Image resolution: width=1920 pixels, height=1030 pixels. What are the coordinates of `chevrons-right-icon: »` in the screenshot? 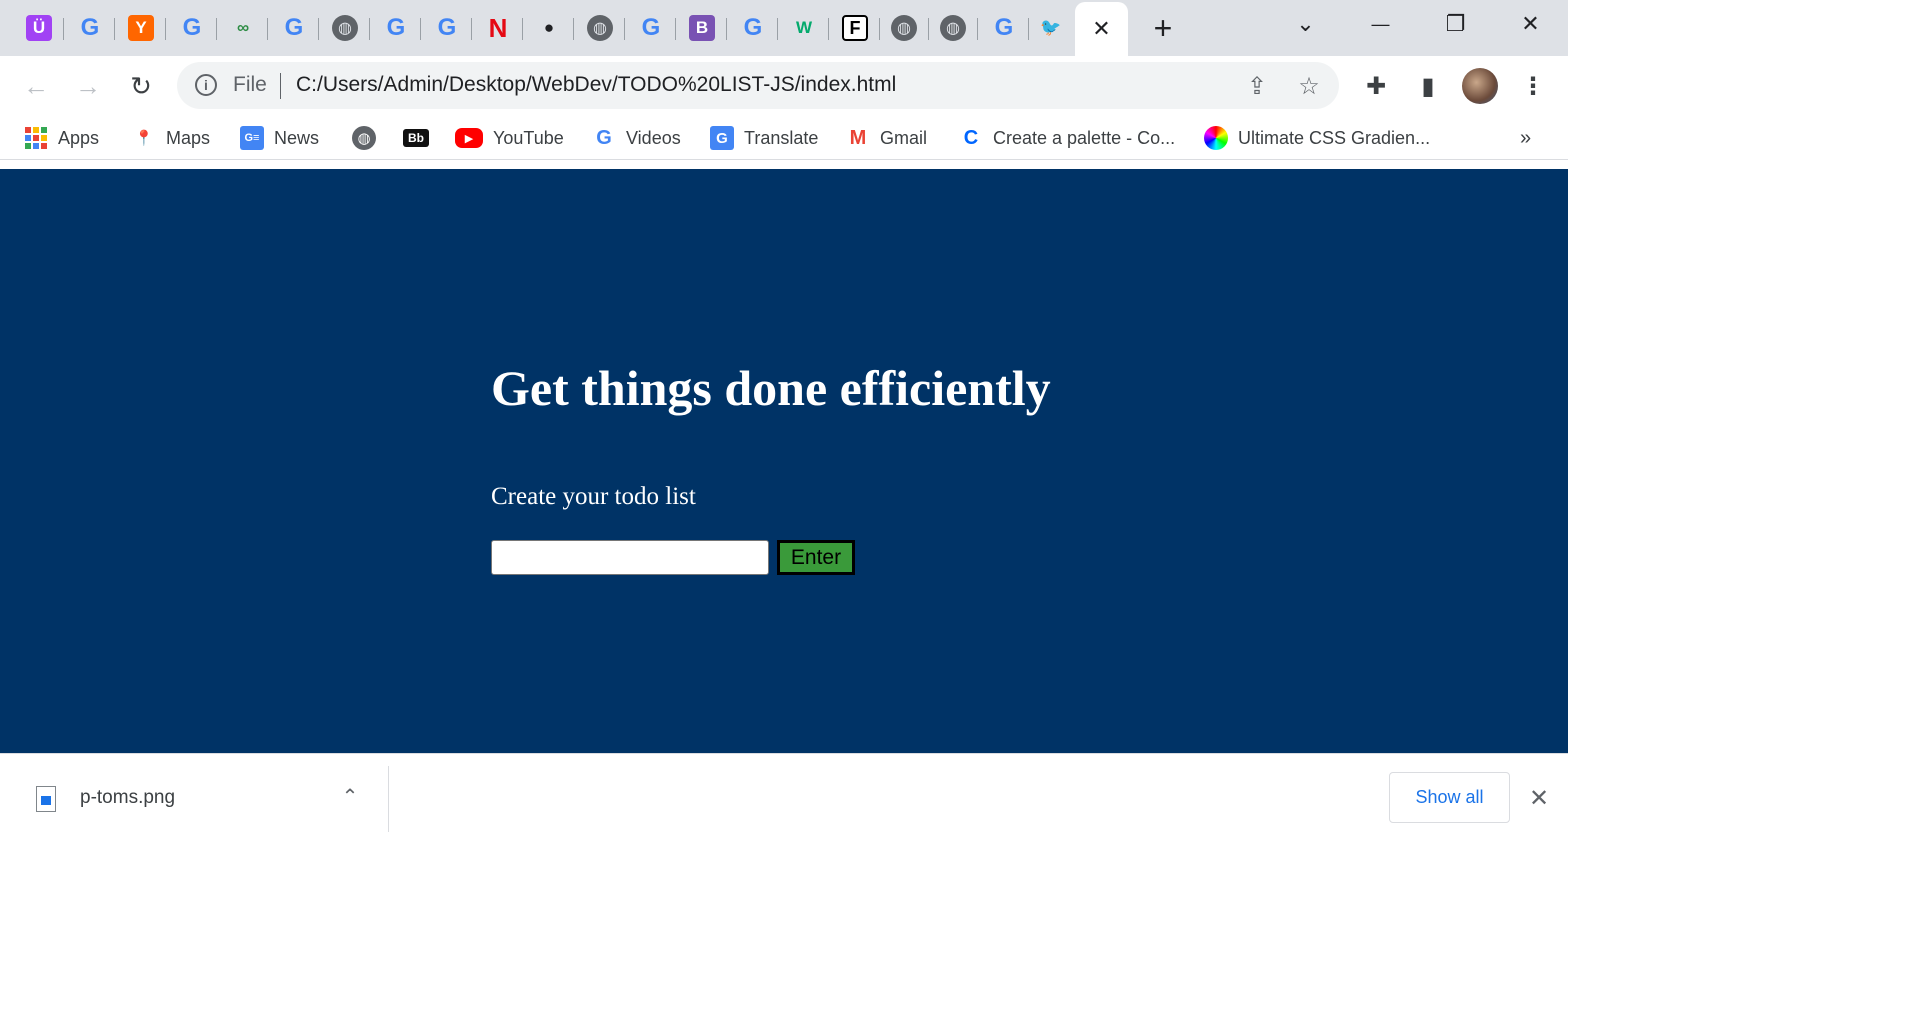 It's located at (1526, 137).